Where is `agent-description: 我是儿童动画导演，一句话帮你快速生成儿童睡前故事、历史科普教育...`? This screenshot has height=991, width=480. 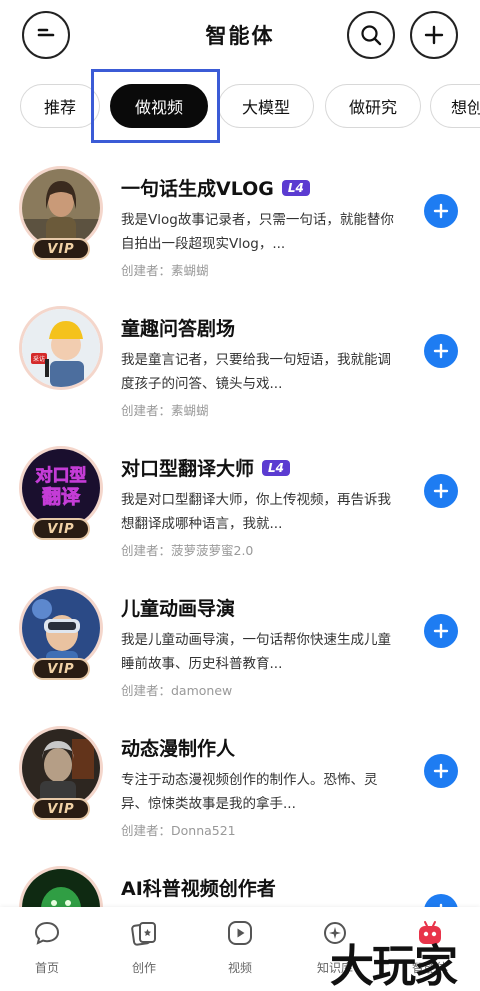 agent-description: 我是儿童动画导演，一句话帮你快速生成儿童睡前故事、历史科普教育... is located at coordinates (256, 652).